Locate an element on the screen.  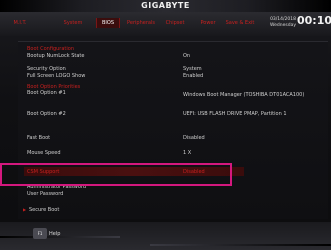
value-fast-boot: Disabled is located at coordinates (194, 138).